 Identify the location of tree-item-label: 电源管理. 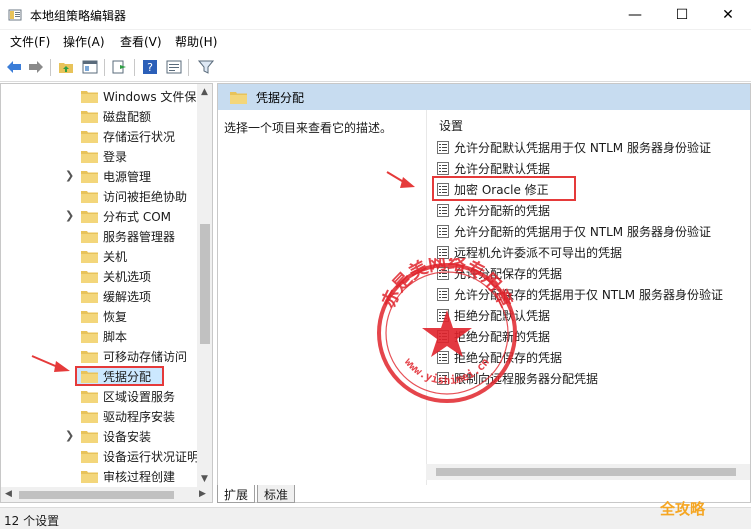
(127, 177).